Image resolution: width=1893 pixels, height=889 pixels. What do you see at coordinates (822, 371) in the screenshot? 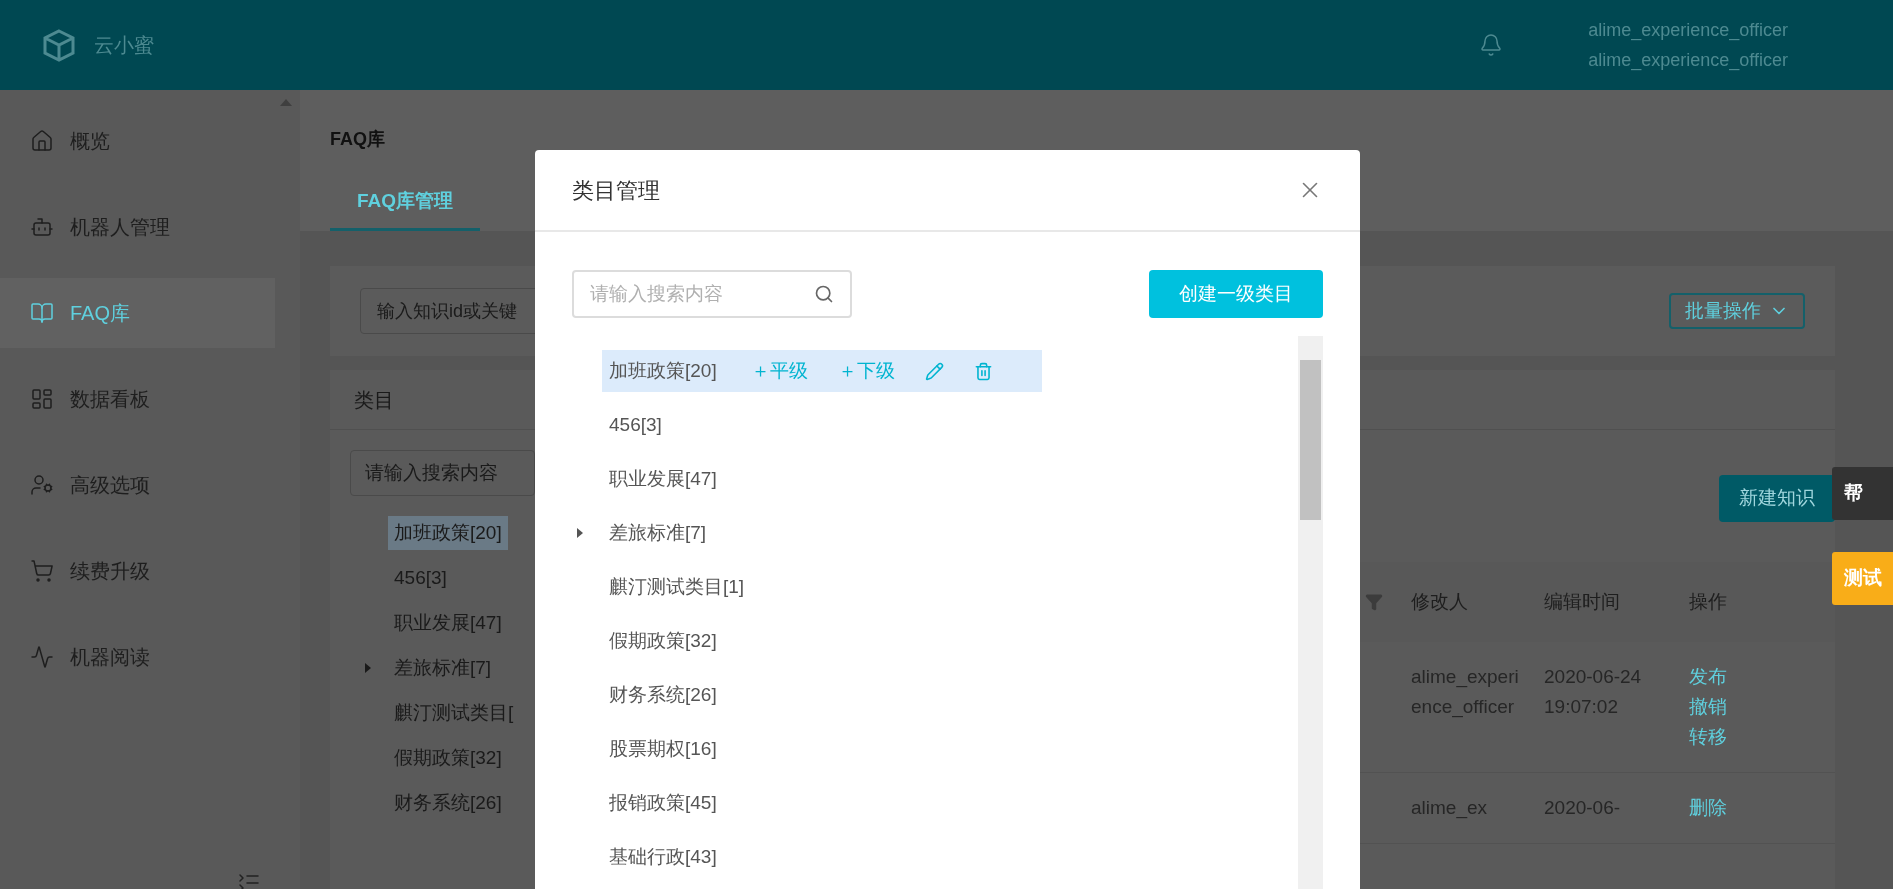
I see `category-row: 加班政策[20] ＋平级 ＋下级` at bounding box center [822, 371].